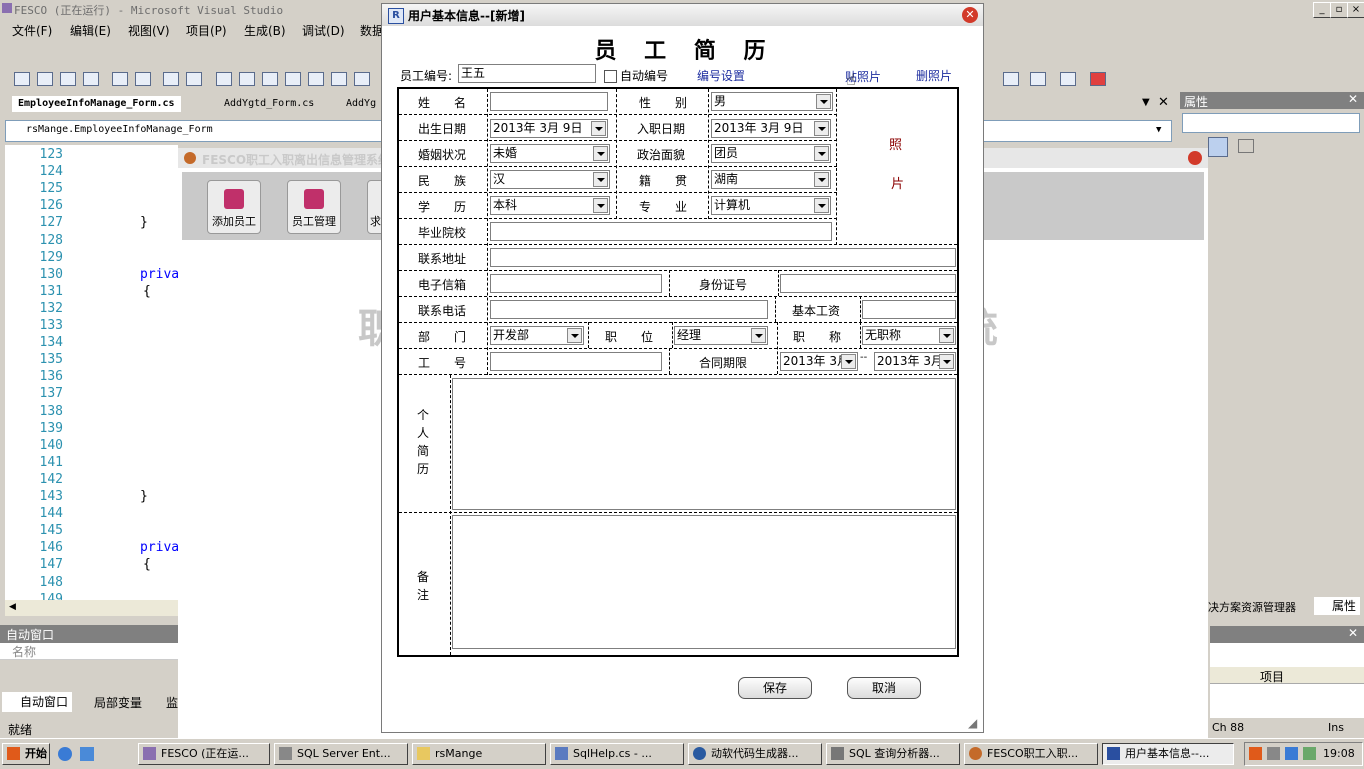 The width and height of the screenshot is (1364, 769). I want to click on properties-object-combo, so click(1271, 123).